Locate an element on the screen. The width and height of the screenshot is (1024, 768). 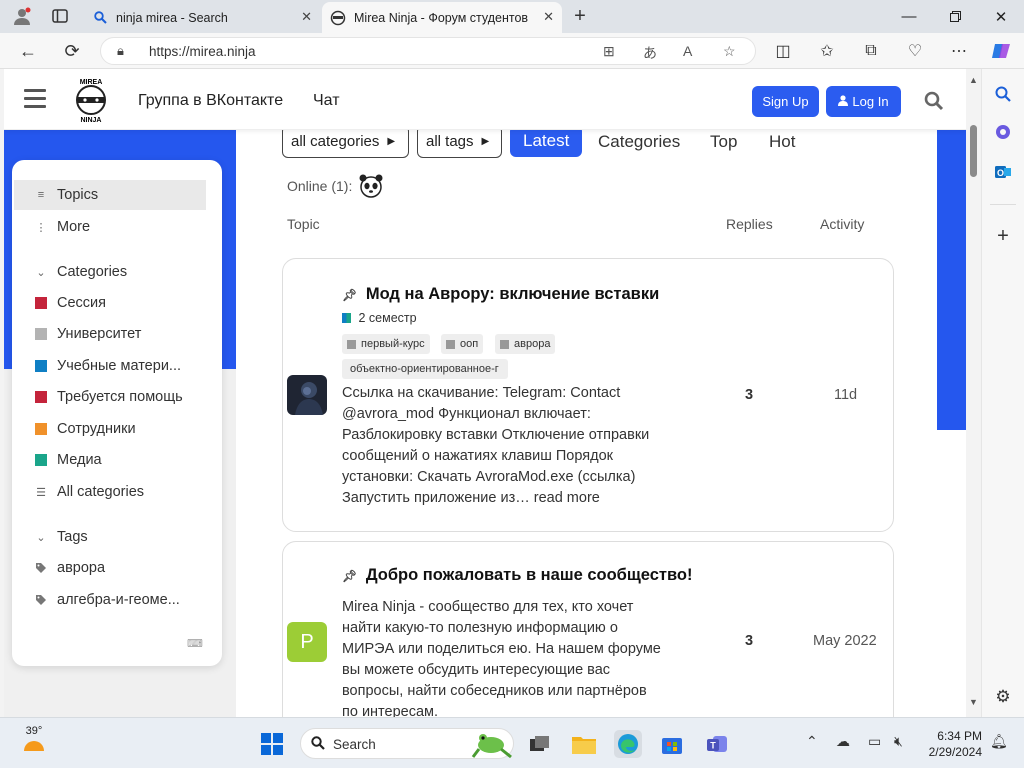
column-header-replies: Replies is located at coordinates (749, 224).